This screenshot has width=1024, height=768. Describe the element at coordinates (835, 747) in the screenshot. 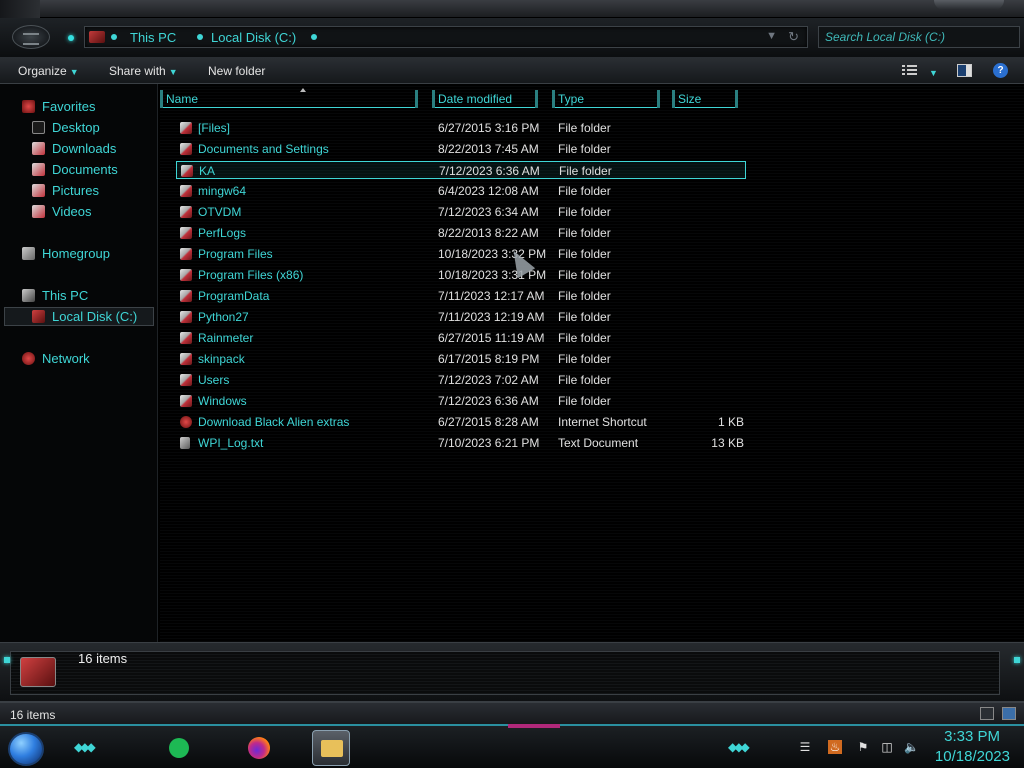

I see `java-tray-icon: ♨` at that location.